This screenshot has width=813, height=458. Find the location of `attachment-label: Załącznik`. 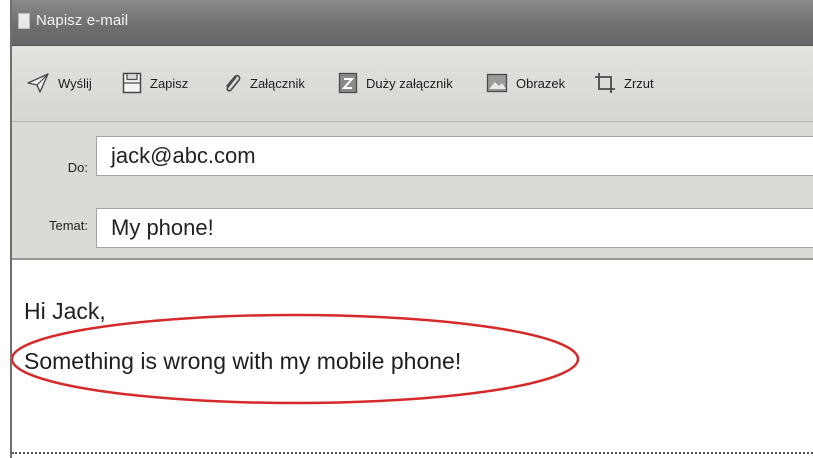

attachment-label: Załącznik is located at coordinates (277, 83).